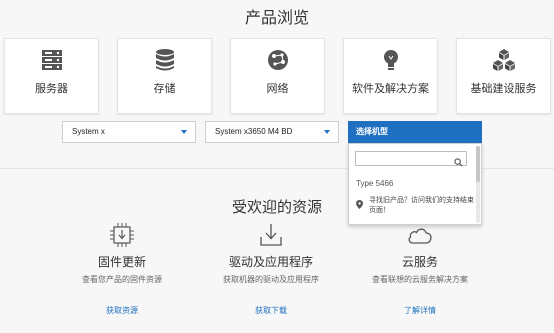 This screenshot has height=333, width=554. What do you see at coordinates (164, 60) in the screenshot?
I see `storage-icon` at bounding box center [164, 60].